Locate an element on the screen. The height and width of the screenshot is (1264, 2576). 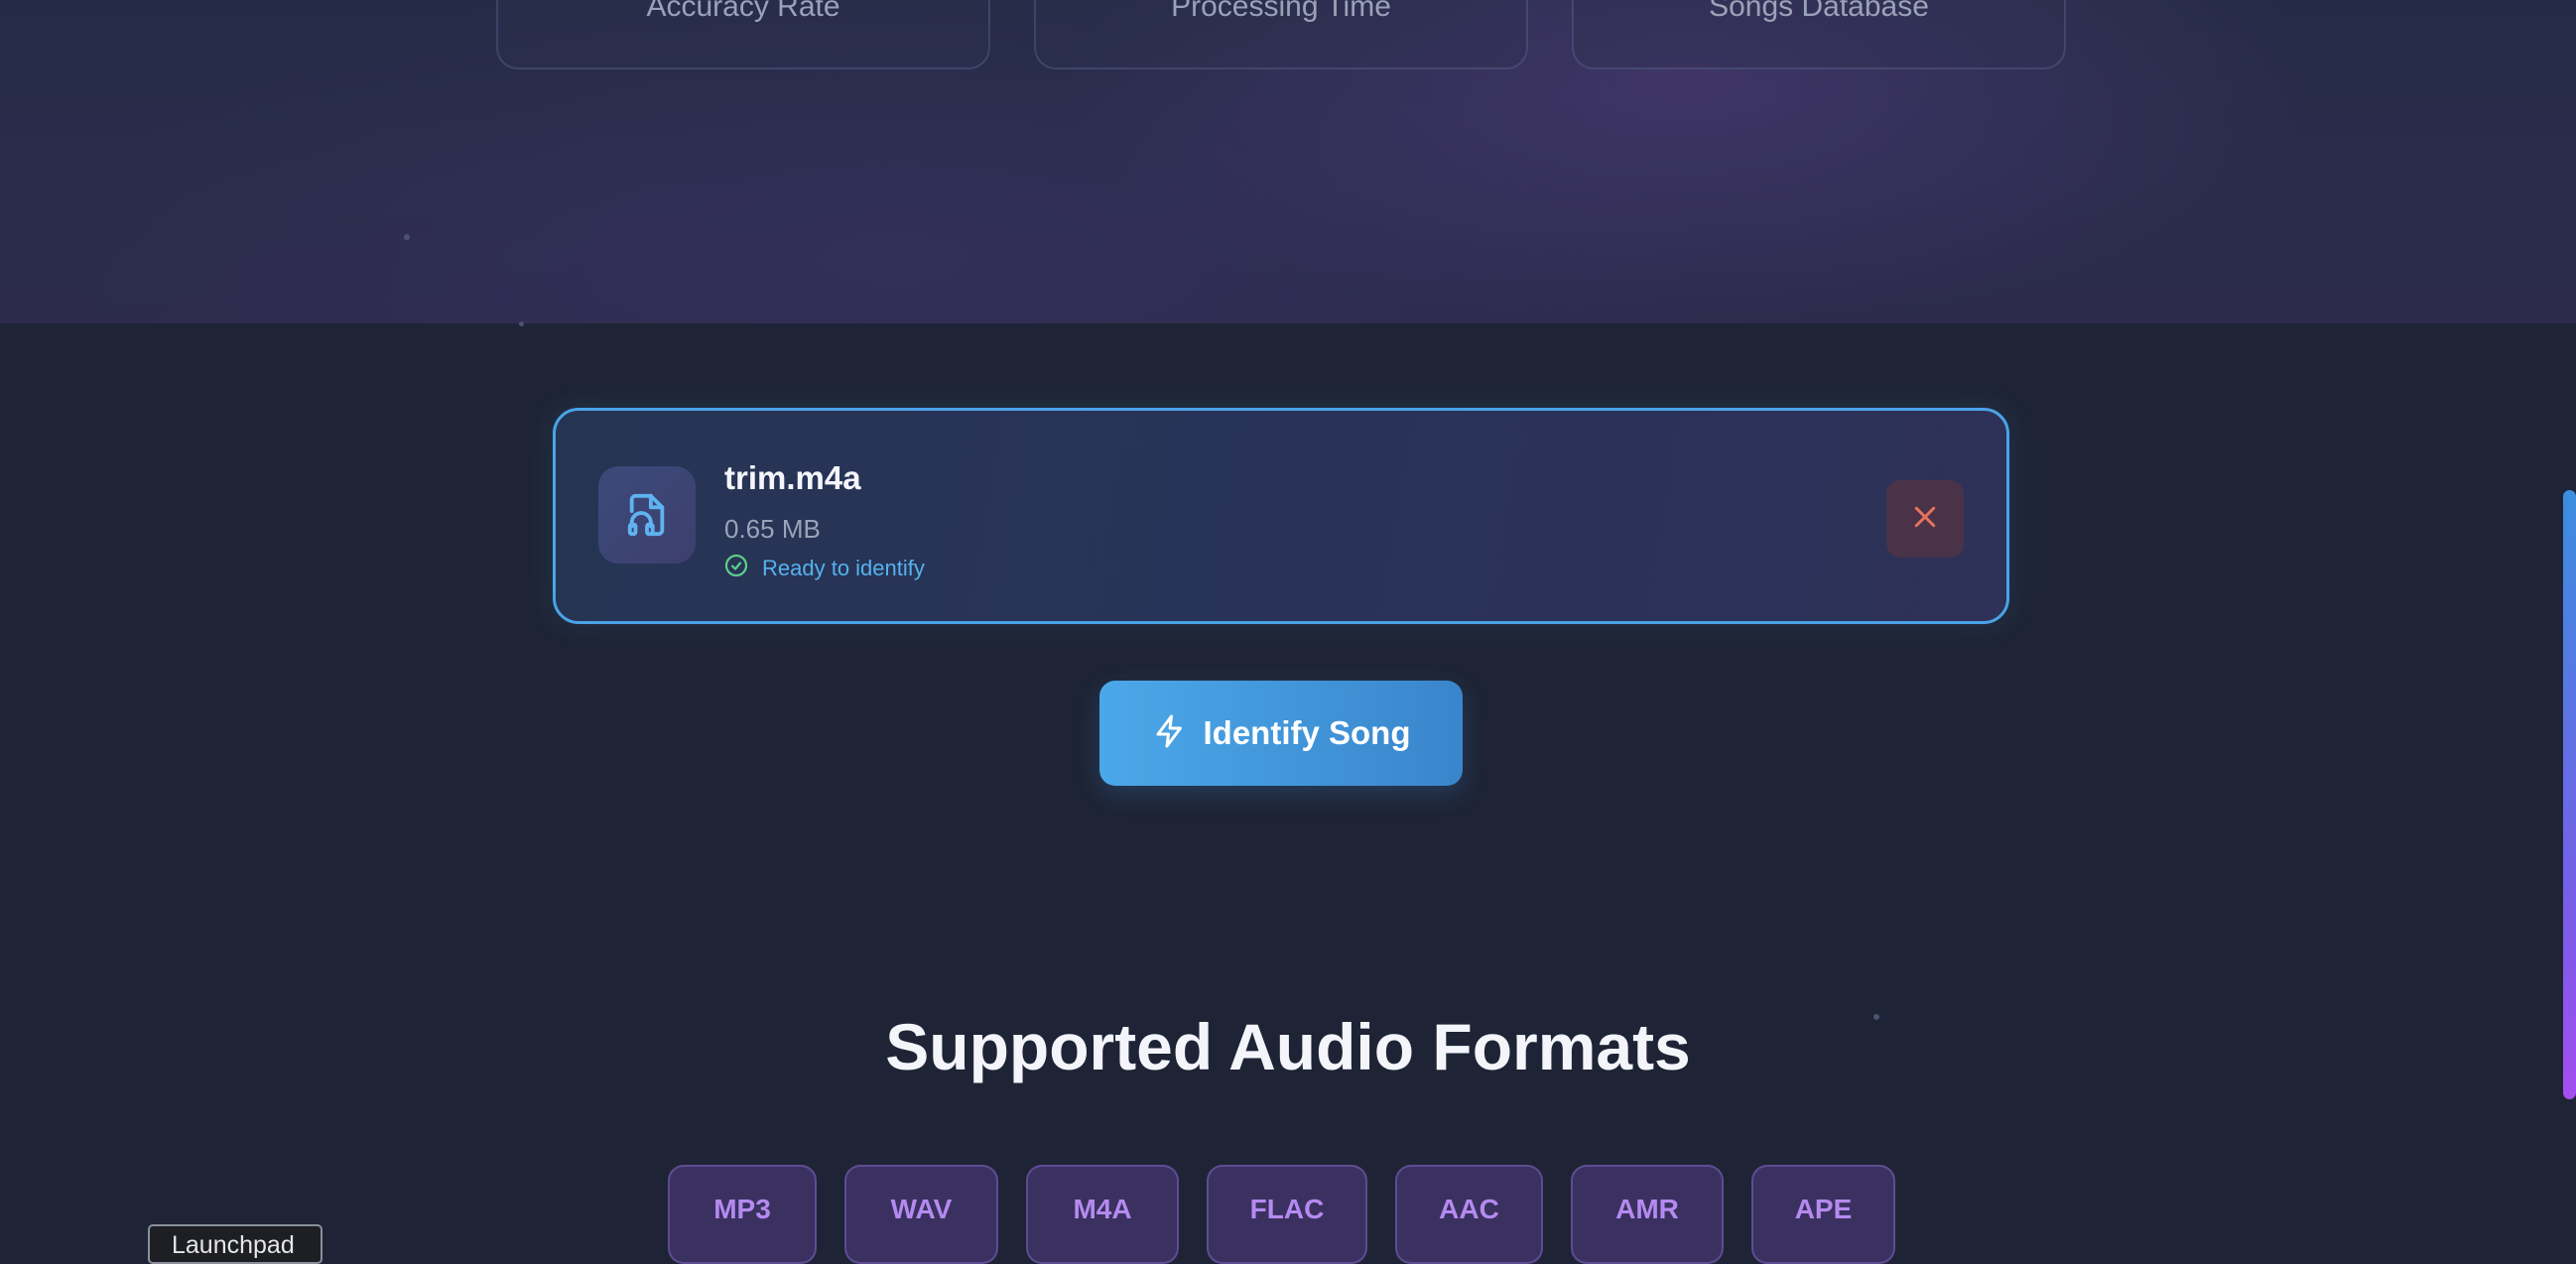
identify-song-label: Identify Song is located at coordinates (1307, 732).